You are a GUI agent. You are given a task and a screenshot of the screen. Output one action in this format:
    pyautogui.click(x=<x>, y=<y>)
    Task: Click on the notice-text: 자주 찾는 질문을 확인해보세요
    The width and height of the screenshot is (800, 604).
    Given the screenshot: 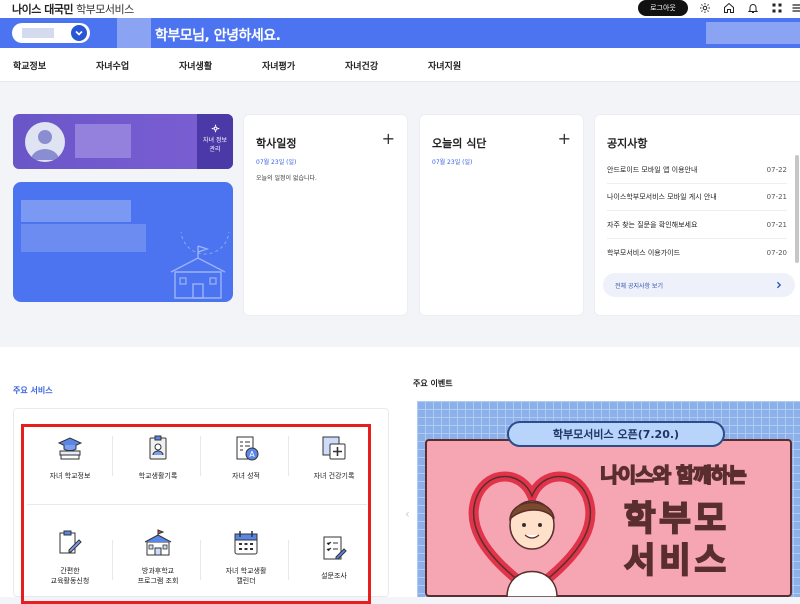 What is the action you would take?
    pyautogui.click(x=652, y=225)
    